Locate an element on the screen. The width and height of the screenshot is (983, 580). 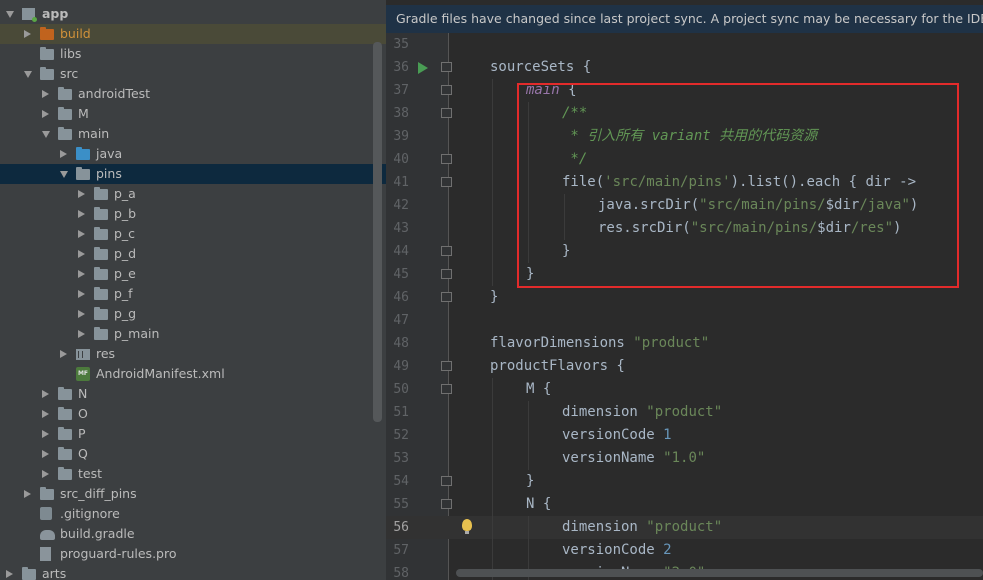
tree-row-build-gradle: build.gradle is located at coordinates (193, 534).